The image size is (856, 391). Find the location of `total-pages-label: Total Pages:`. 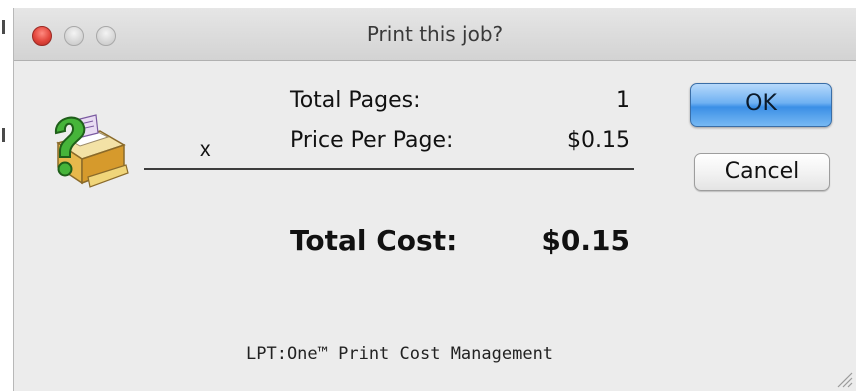

total-pages-label: Total Pages: is located at coordinates (355, 100).